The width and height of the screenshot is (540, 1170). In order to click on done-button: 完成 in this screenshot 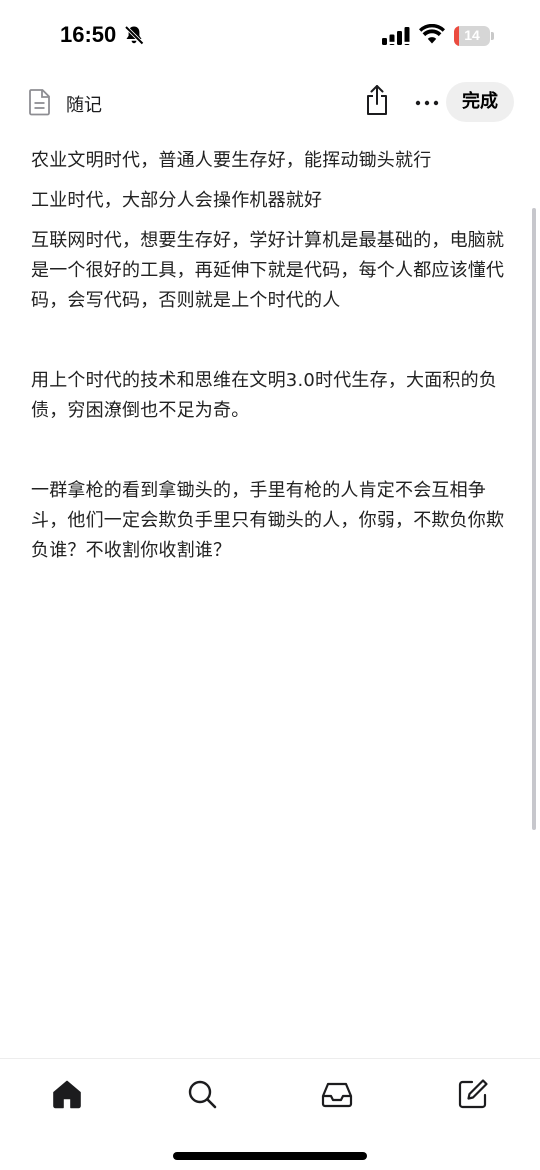, I will do `click(480, 102)`.